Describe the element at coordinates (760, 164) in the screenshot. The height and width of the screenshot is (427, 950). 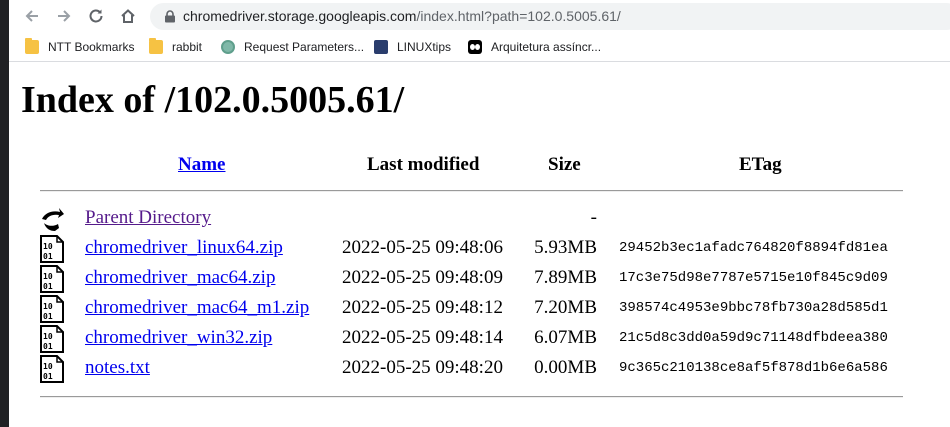
I see `column-header-etag: ETag` at that location.